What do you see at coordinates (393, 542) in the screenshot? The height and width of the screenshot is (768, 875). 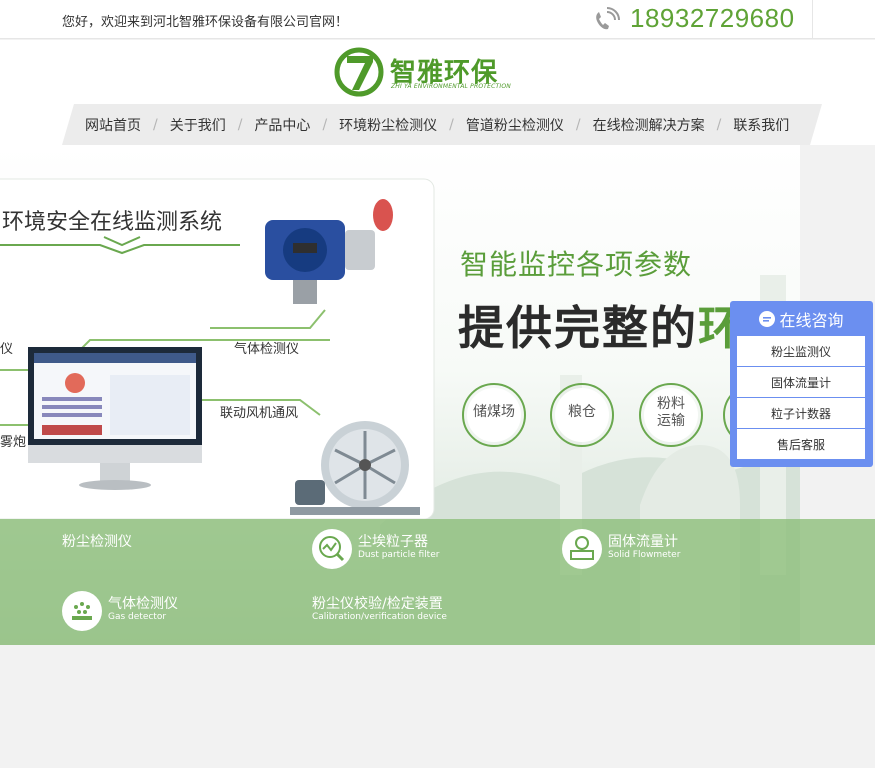 I see `category-title: 尘埃粒子器` at bounding box center [393, 542].